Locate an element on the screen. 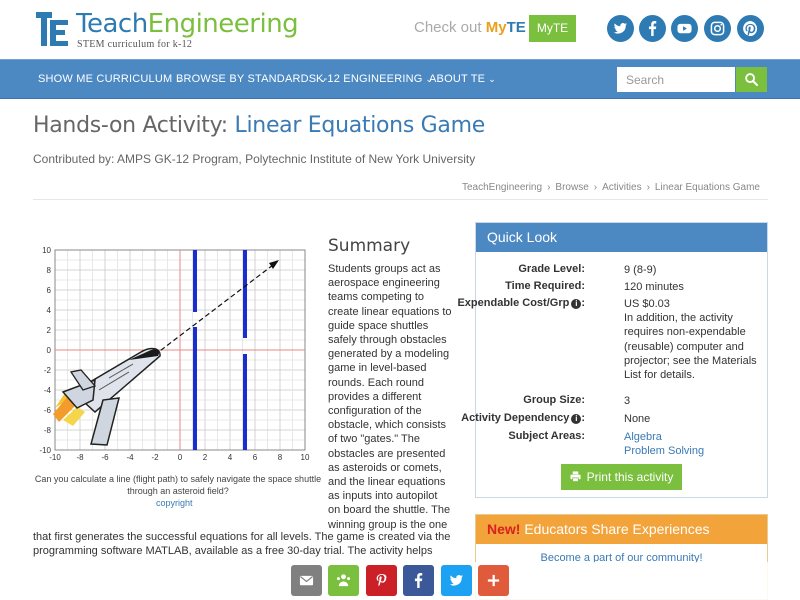  search-button is located at coordinates (751, 79).